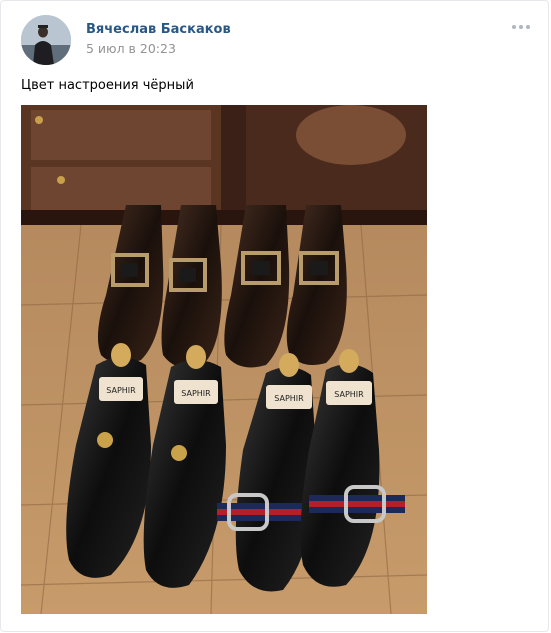  I want to click on author-avatar, so click(46, 40).